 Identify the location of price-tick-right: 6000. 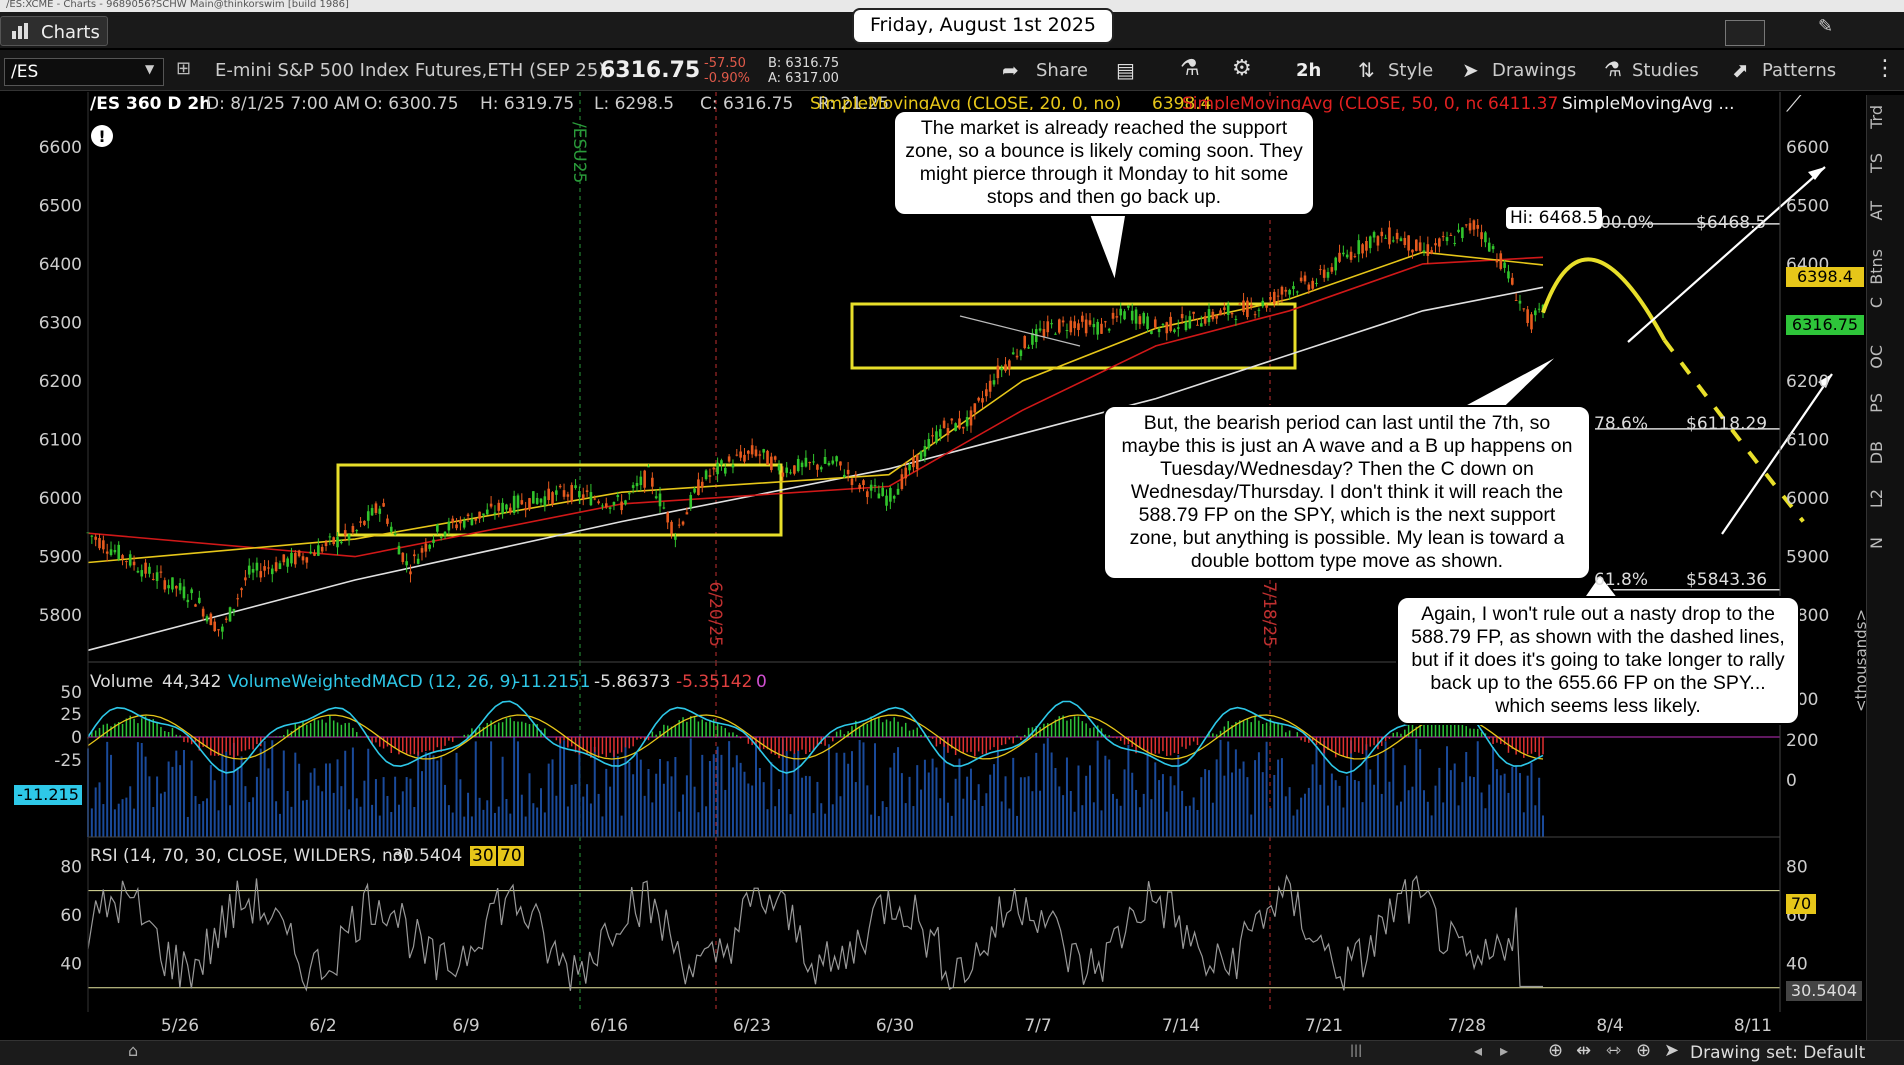
(1807, 499).